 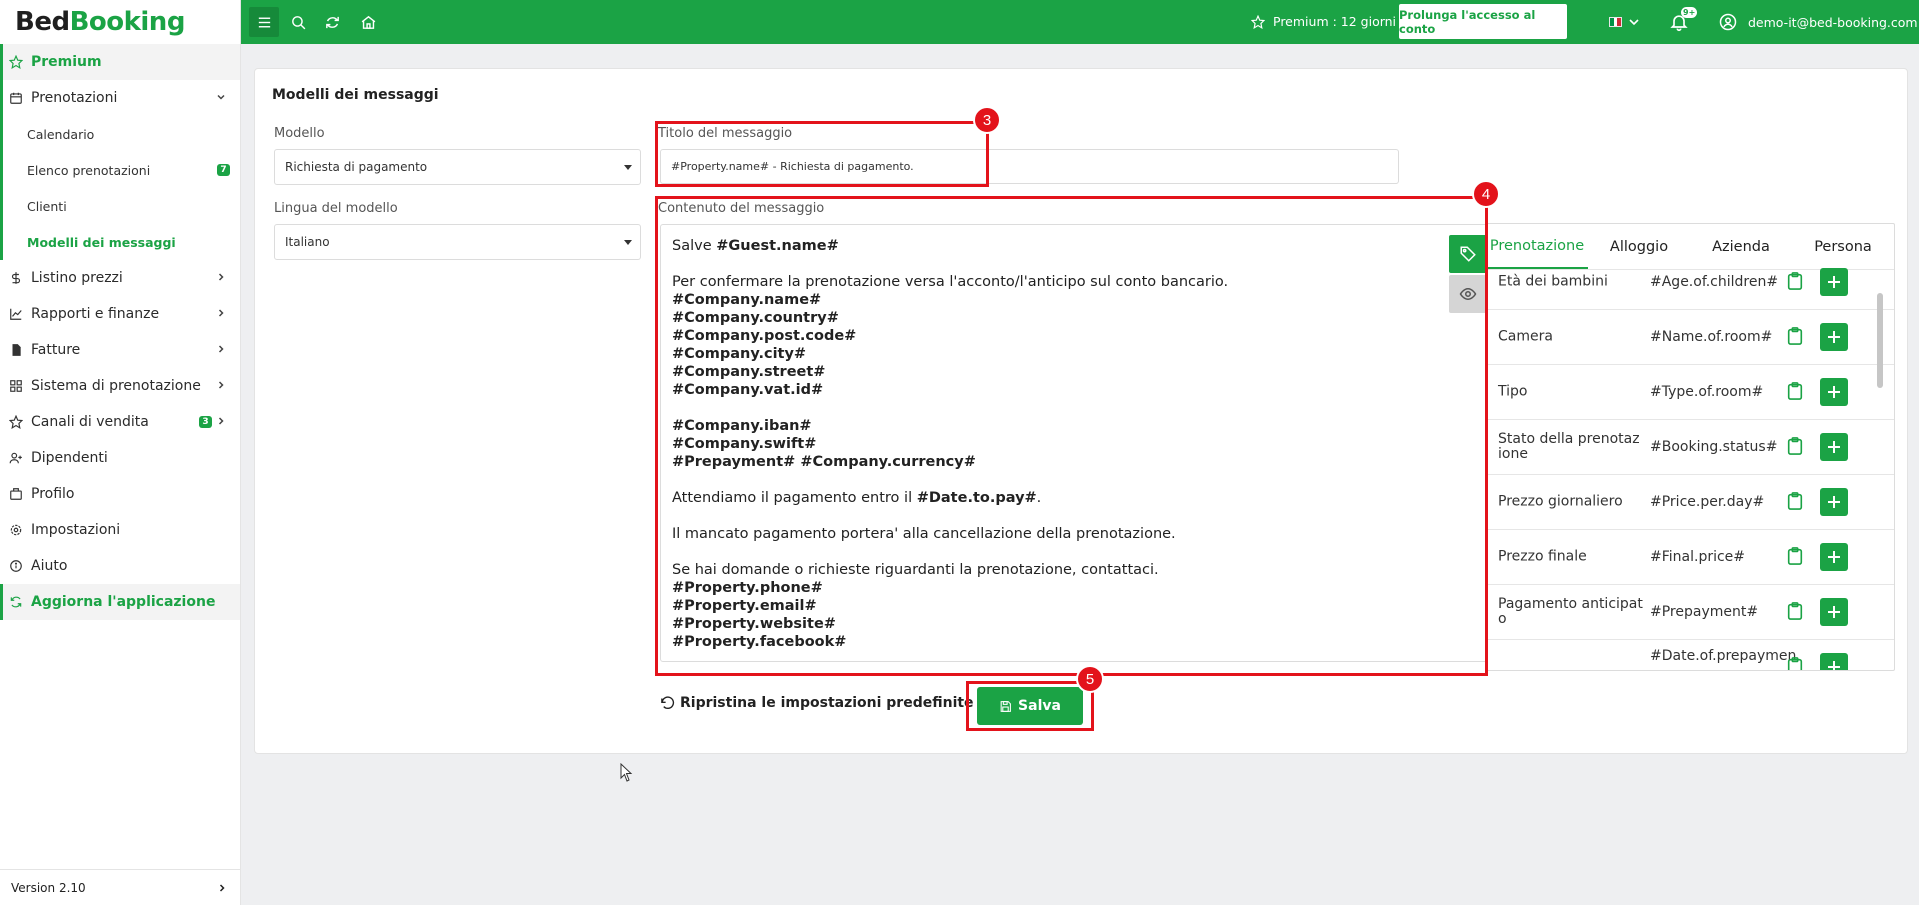 What do you see at coordinates (332, 22) in the screenshot?
I see `refresh-button` at bounding box center [332, 22].